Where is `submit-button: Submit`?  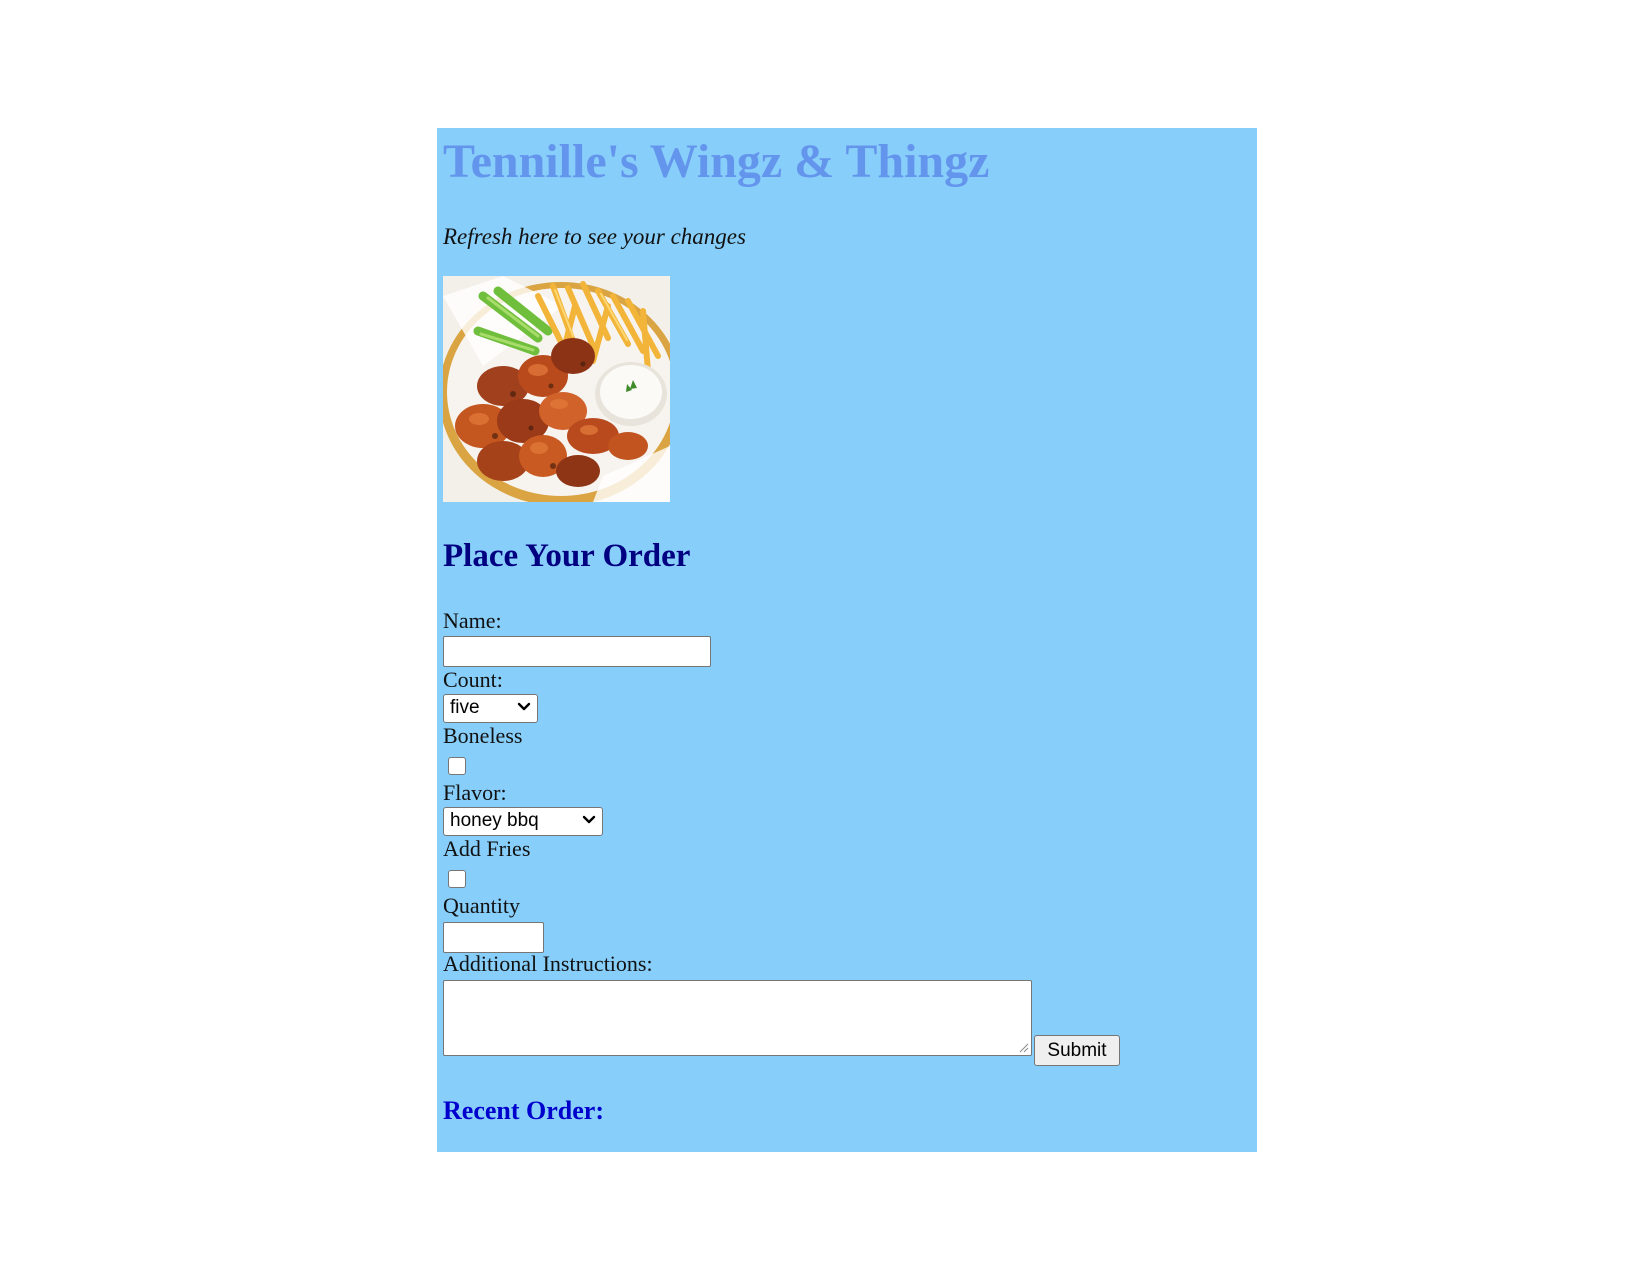
submit-button: Submit is located at coordinates (1077, 1050).